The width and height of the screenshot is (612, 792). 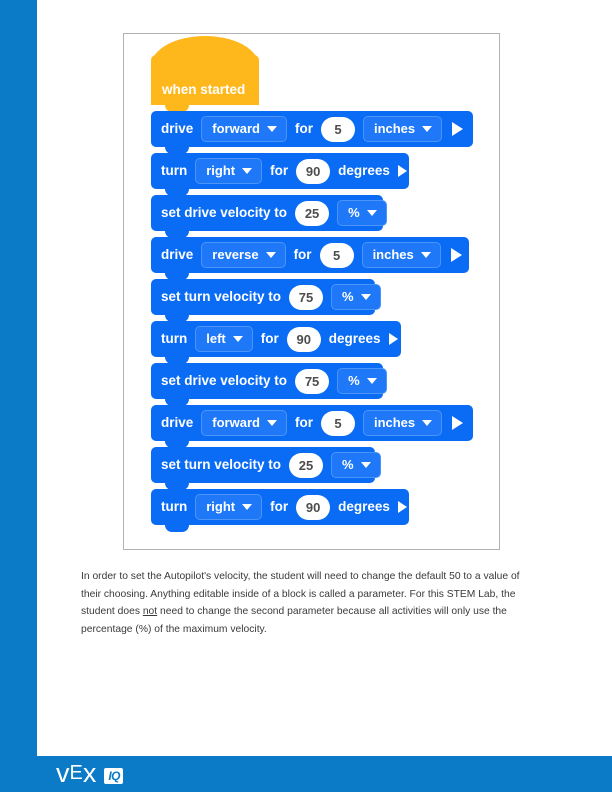 I want to click on left-blue-band, so click(x=18, y=396).